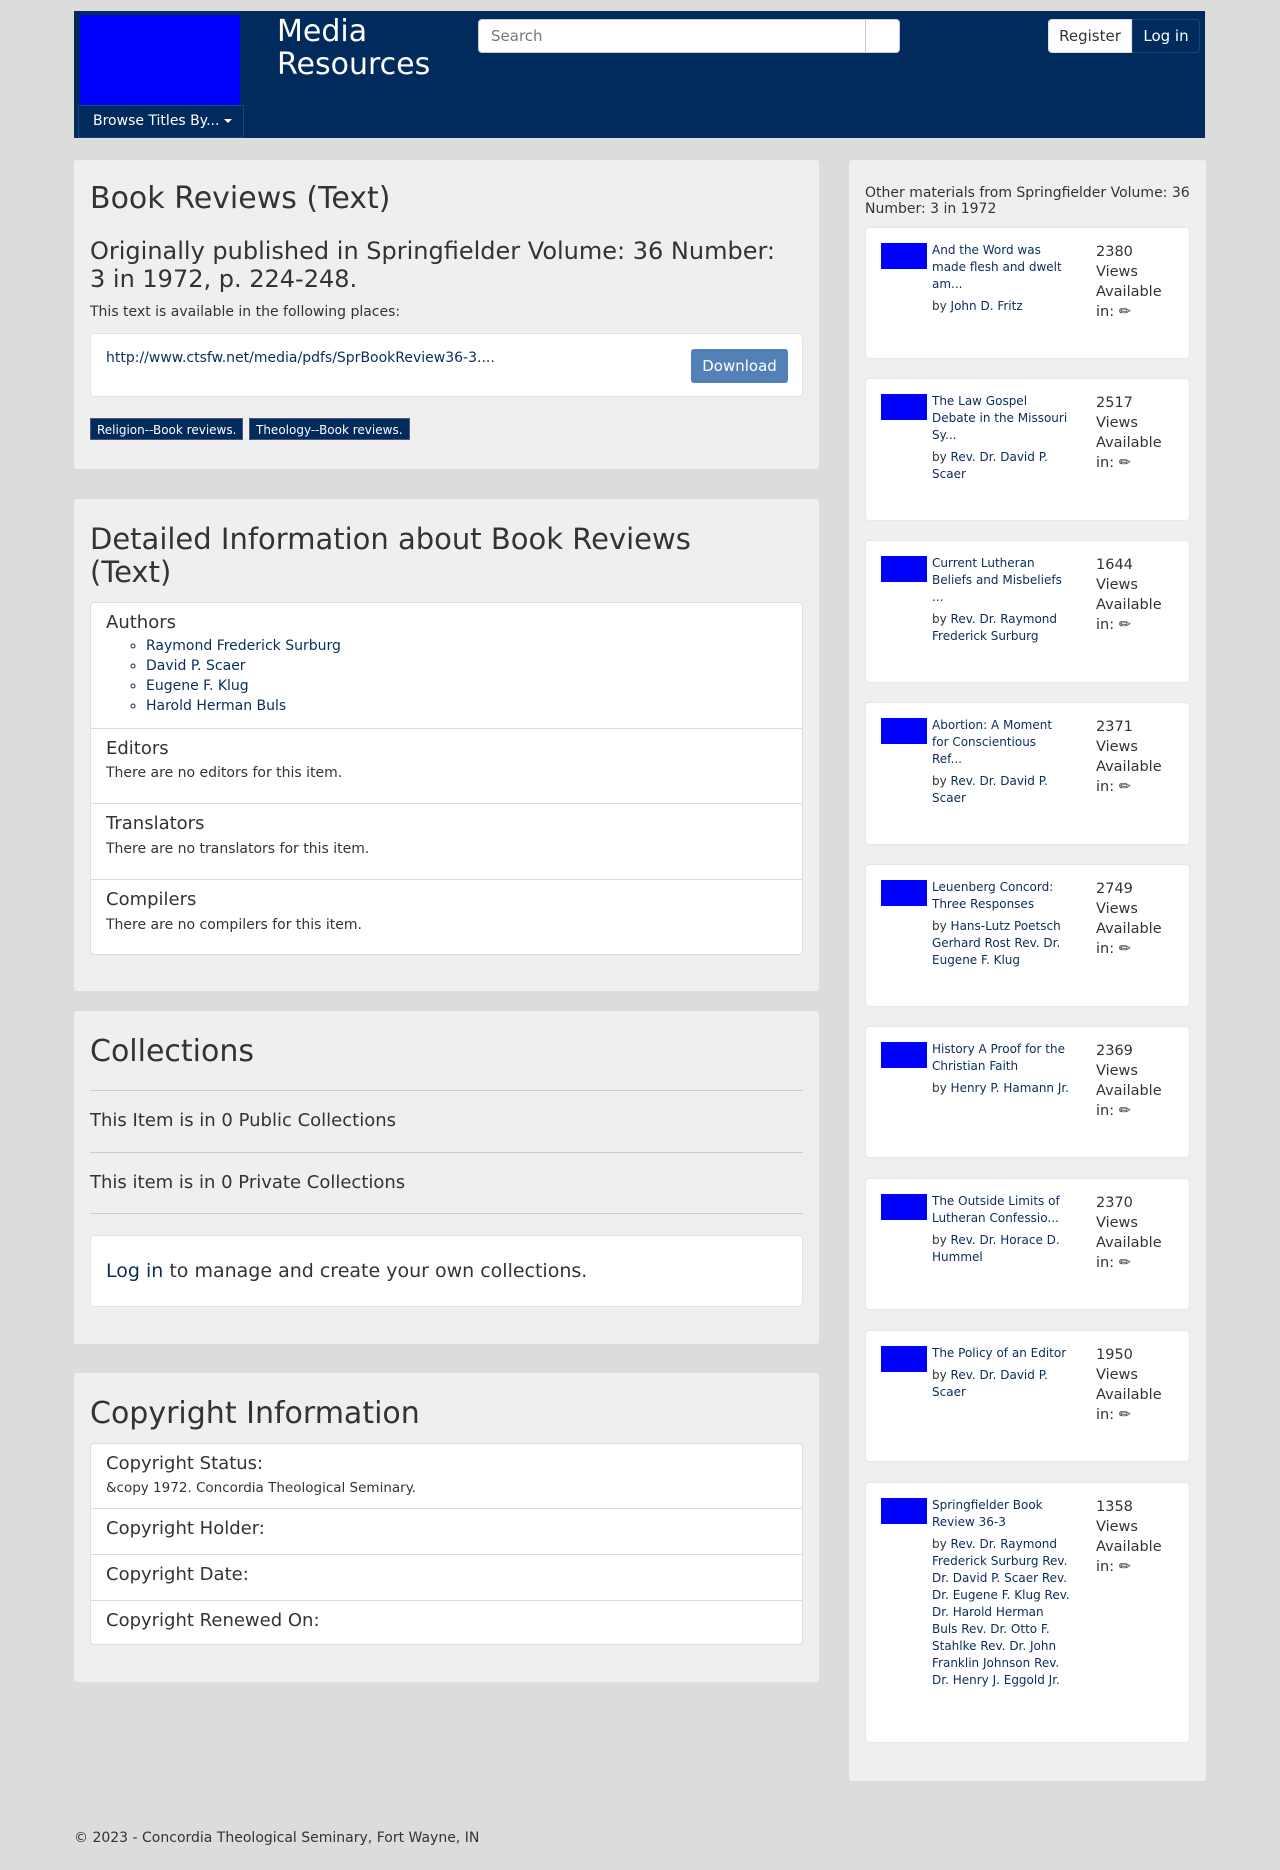 This screenshot has height=1870, width=1280. I want to click on view-count: 2371, so click(1114, 727).